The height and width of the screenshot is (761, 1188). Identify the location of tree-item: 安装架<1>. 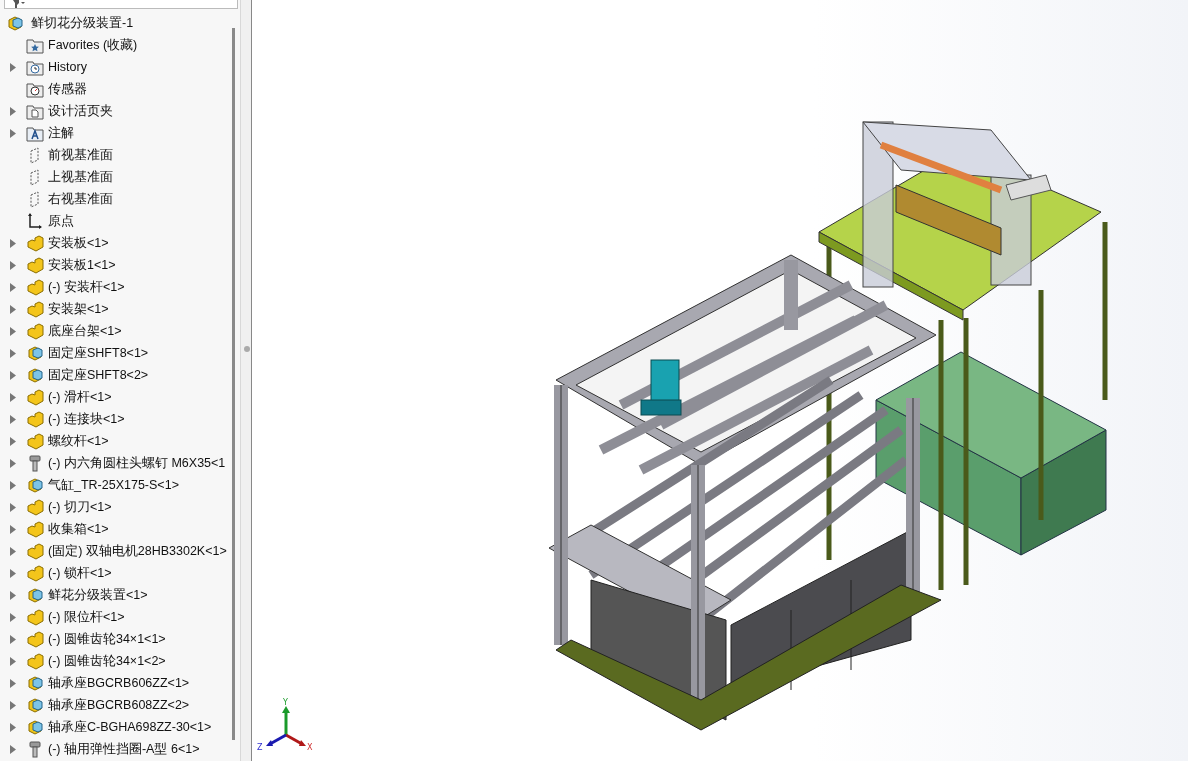
(78, 309).